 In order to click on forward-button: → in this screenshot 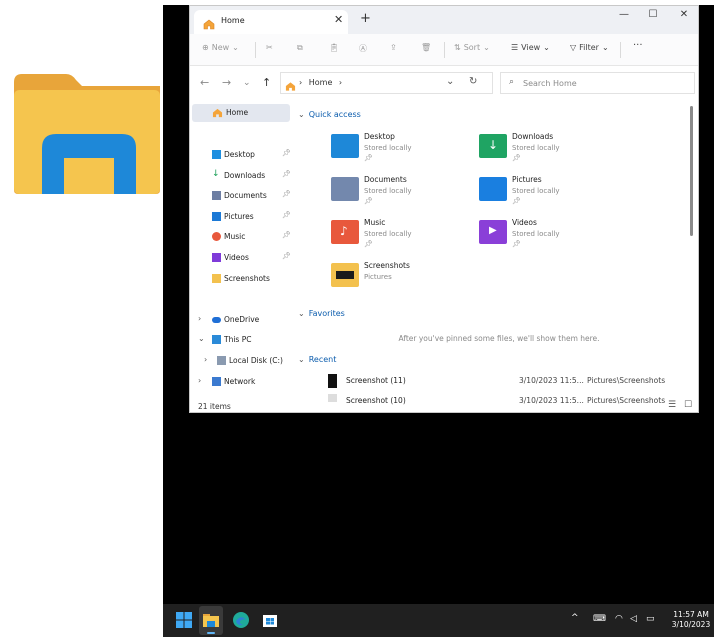, I will do `click(226, 82)`.